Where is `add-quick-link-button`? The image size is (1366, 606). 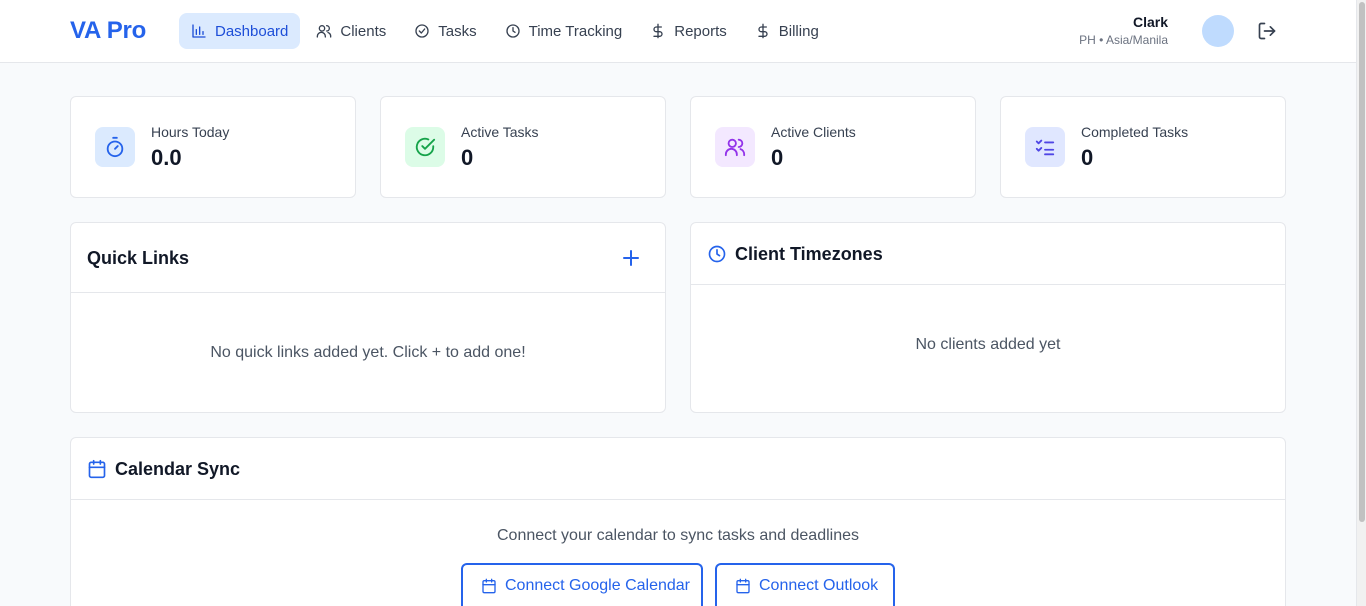 add-quick-link-button is located at coordinates (631, 258).